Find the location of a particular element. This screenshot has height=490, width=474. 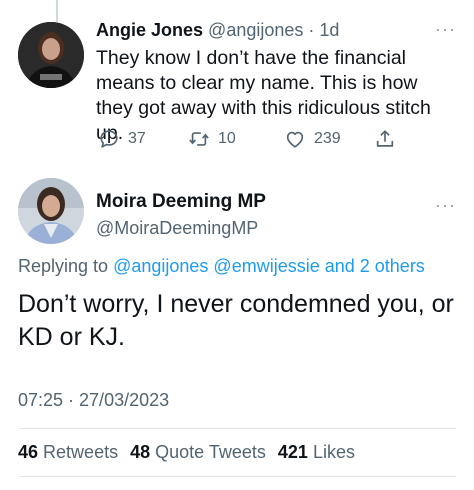

tweet-stats: 46 Retweets 48 Quote Tweets 421 Likes is located at coordinates (192, 452).